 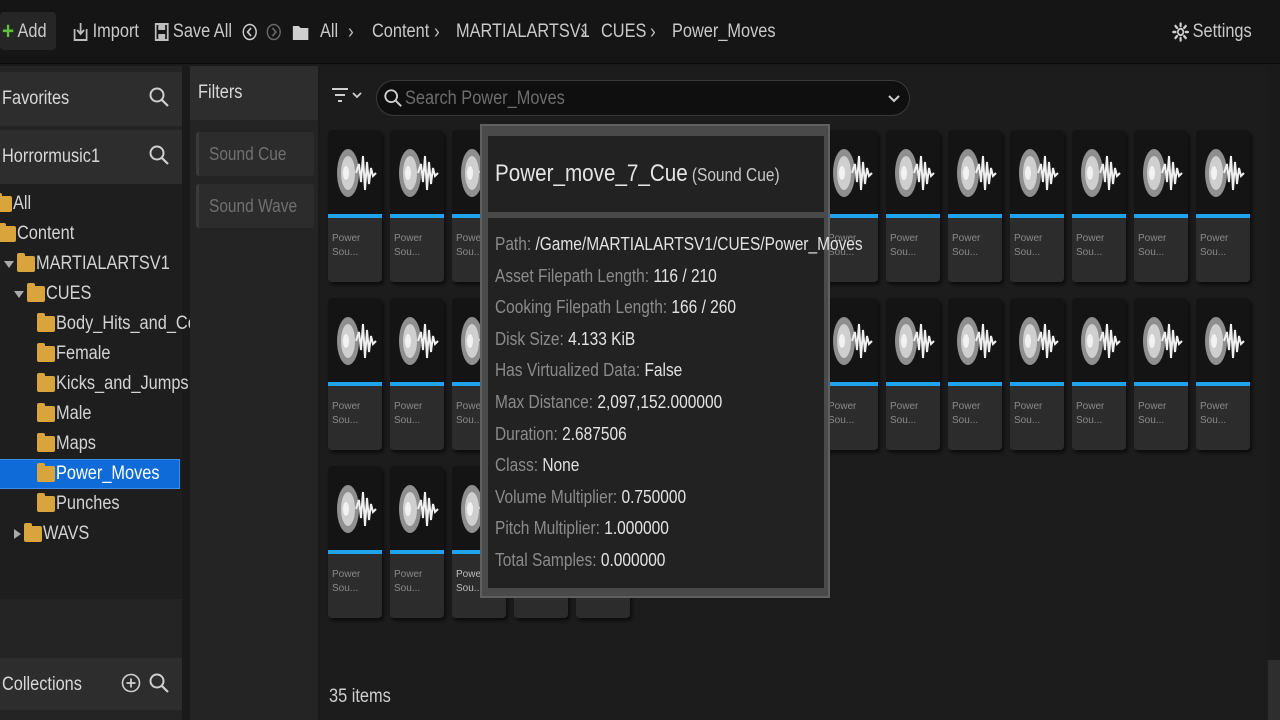 What do you see at coordinates (123, 384) in the screenshot?
I see `tree-item-kicks-and-jumps: Kicks_and_Jumps` at bounding box center [123, 384].